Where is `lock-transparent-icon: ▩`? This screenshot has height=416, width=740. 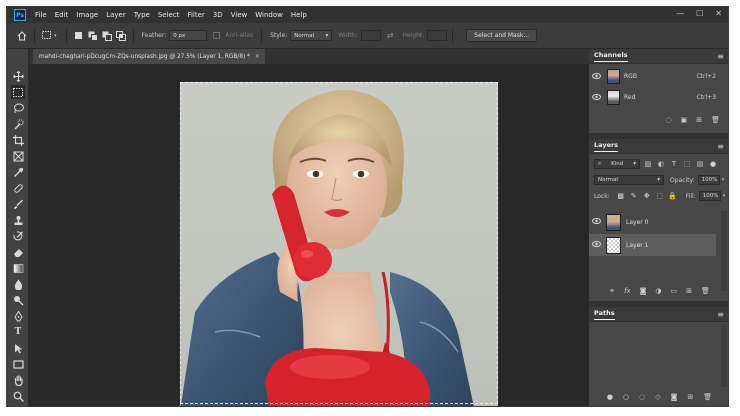
lock-transparent-icon: ▩ is located at coordinates (621, 196).